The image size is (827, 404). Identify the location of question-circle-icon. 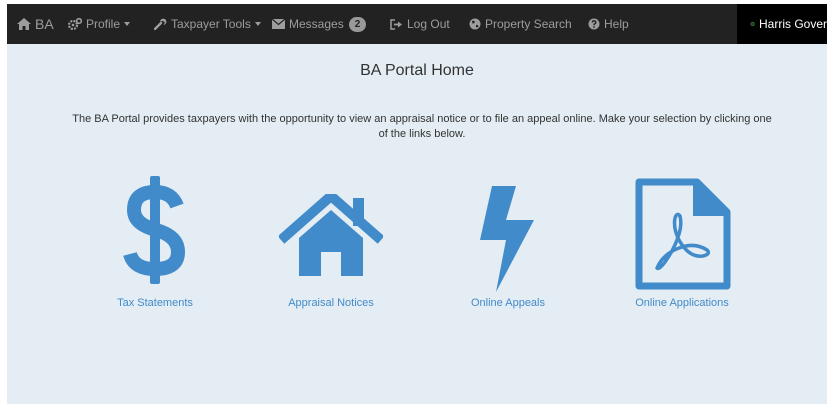
(594, 24).